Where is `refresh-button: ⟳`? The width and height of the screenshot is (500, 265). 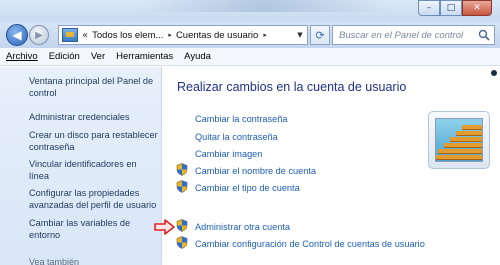 refresh-button: ⟳ is located at coordinates (320, 35).